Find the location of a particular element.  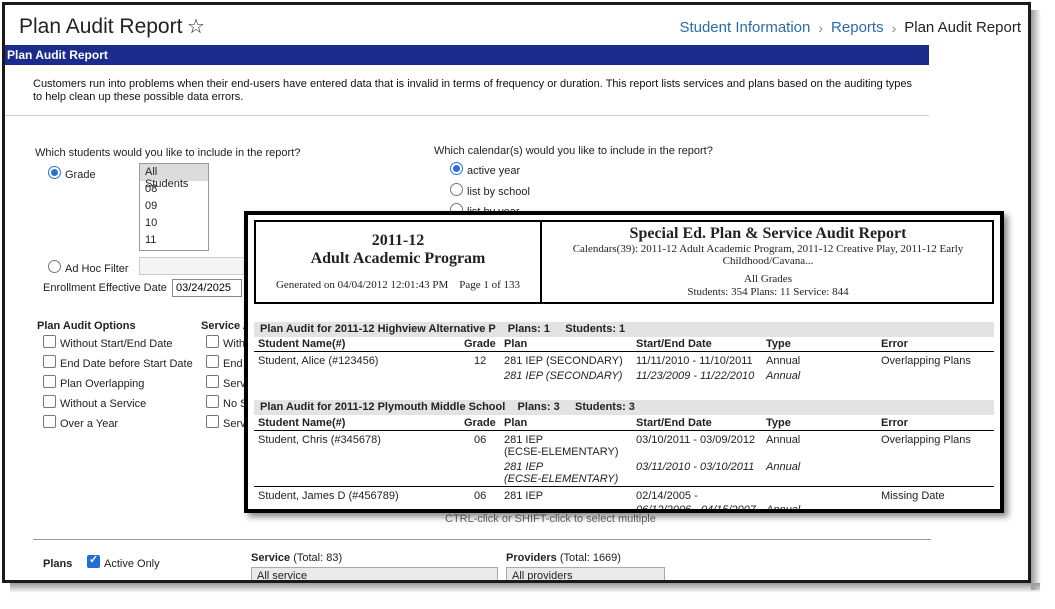

star-icon: ☆ is located at coordinates (196, 27).